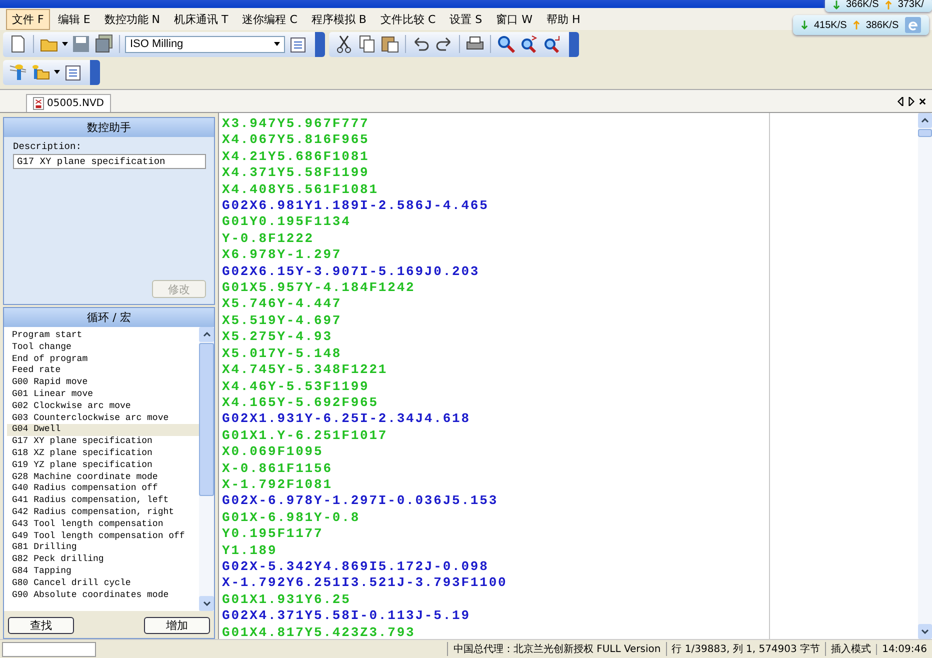 This screenshot has width=932, height=658. What do you see at coordinates (305, 436) in the screenshot?
I see `code-line: G01X1.Y-6.251F1017` at bounding box center [305, 436].